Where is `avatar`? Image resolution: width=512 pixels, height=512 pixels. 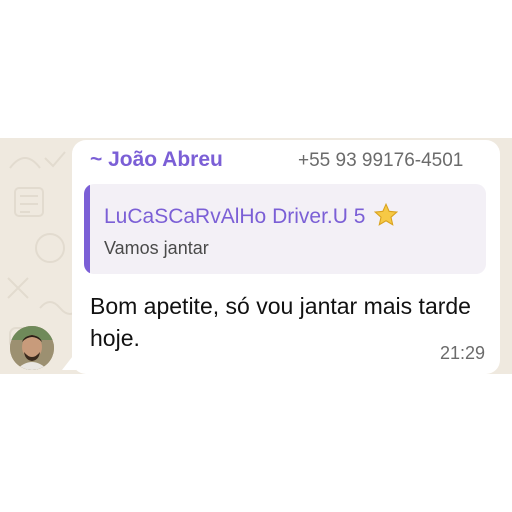
avatar is located at coordinates (32, 348).